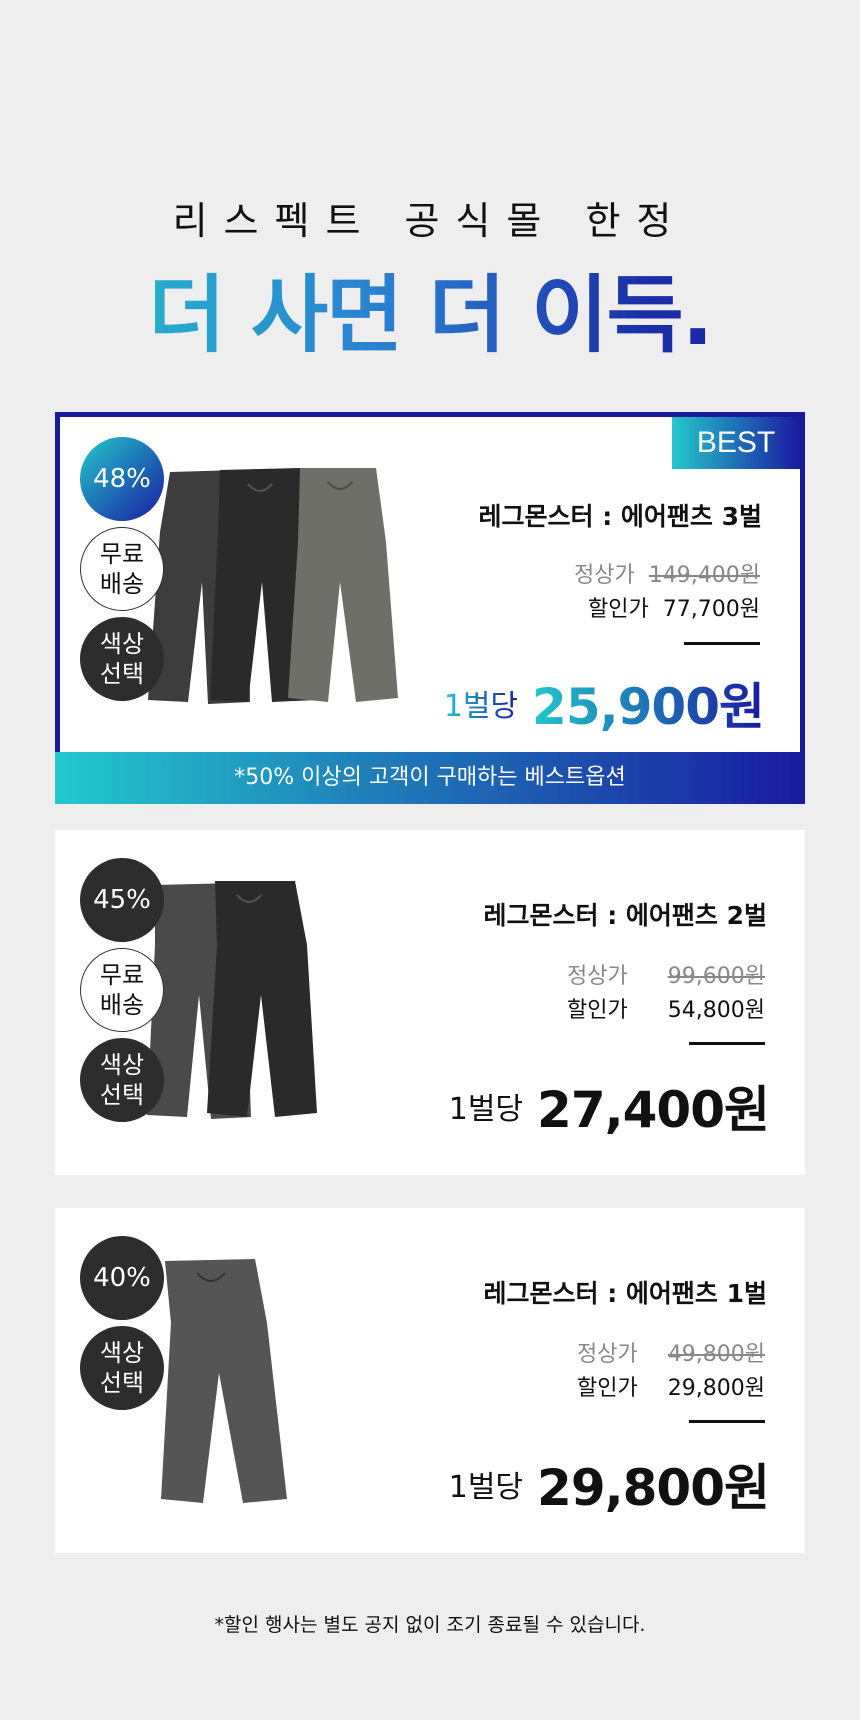  I want to click on discount-badge: 40%, so click(122, 1278).